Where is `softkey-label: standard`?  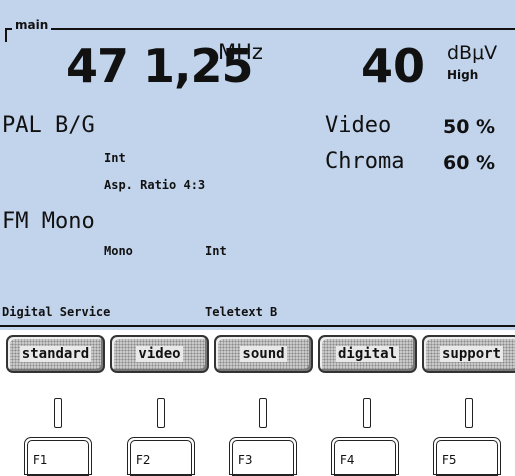
softkey-label: standard is located at coordinates (55, 354).